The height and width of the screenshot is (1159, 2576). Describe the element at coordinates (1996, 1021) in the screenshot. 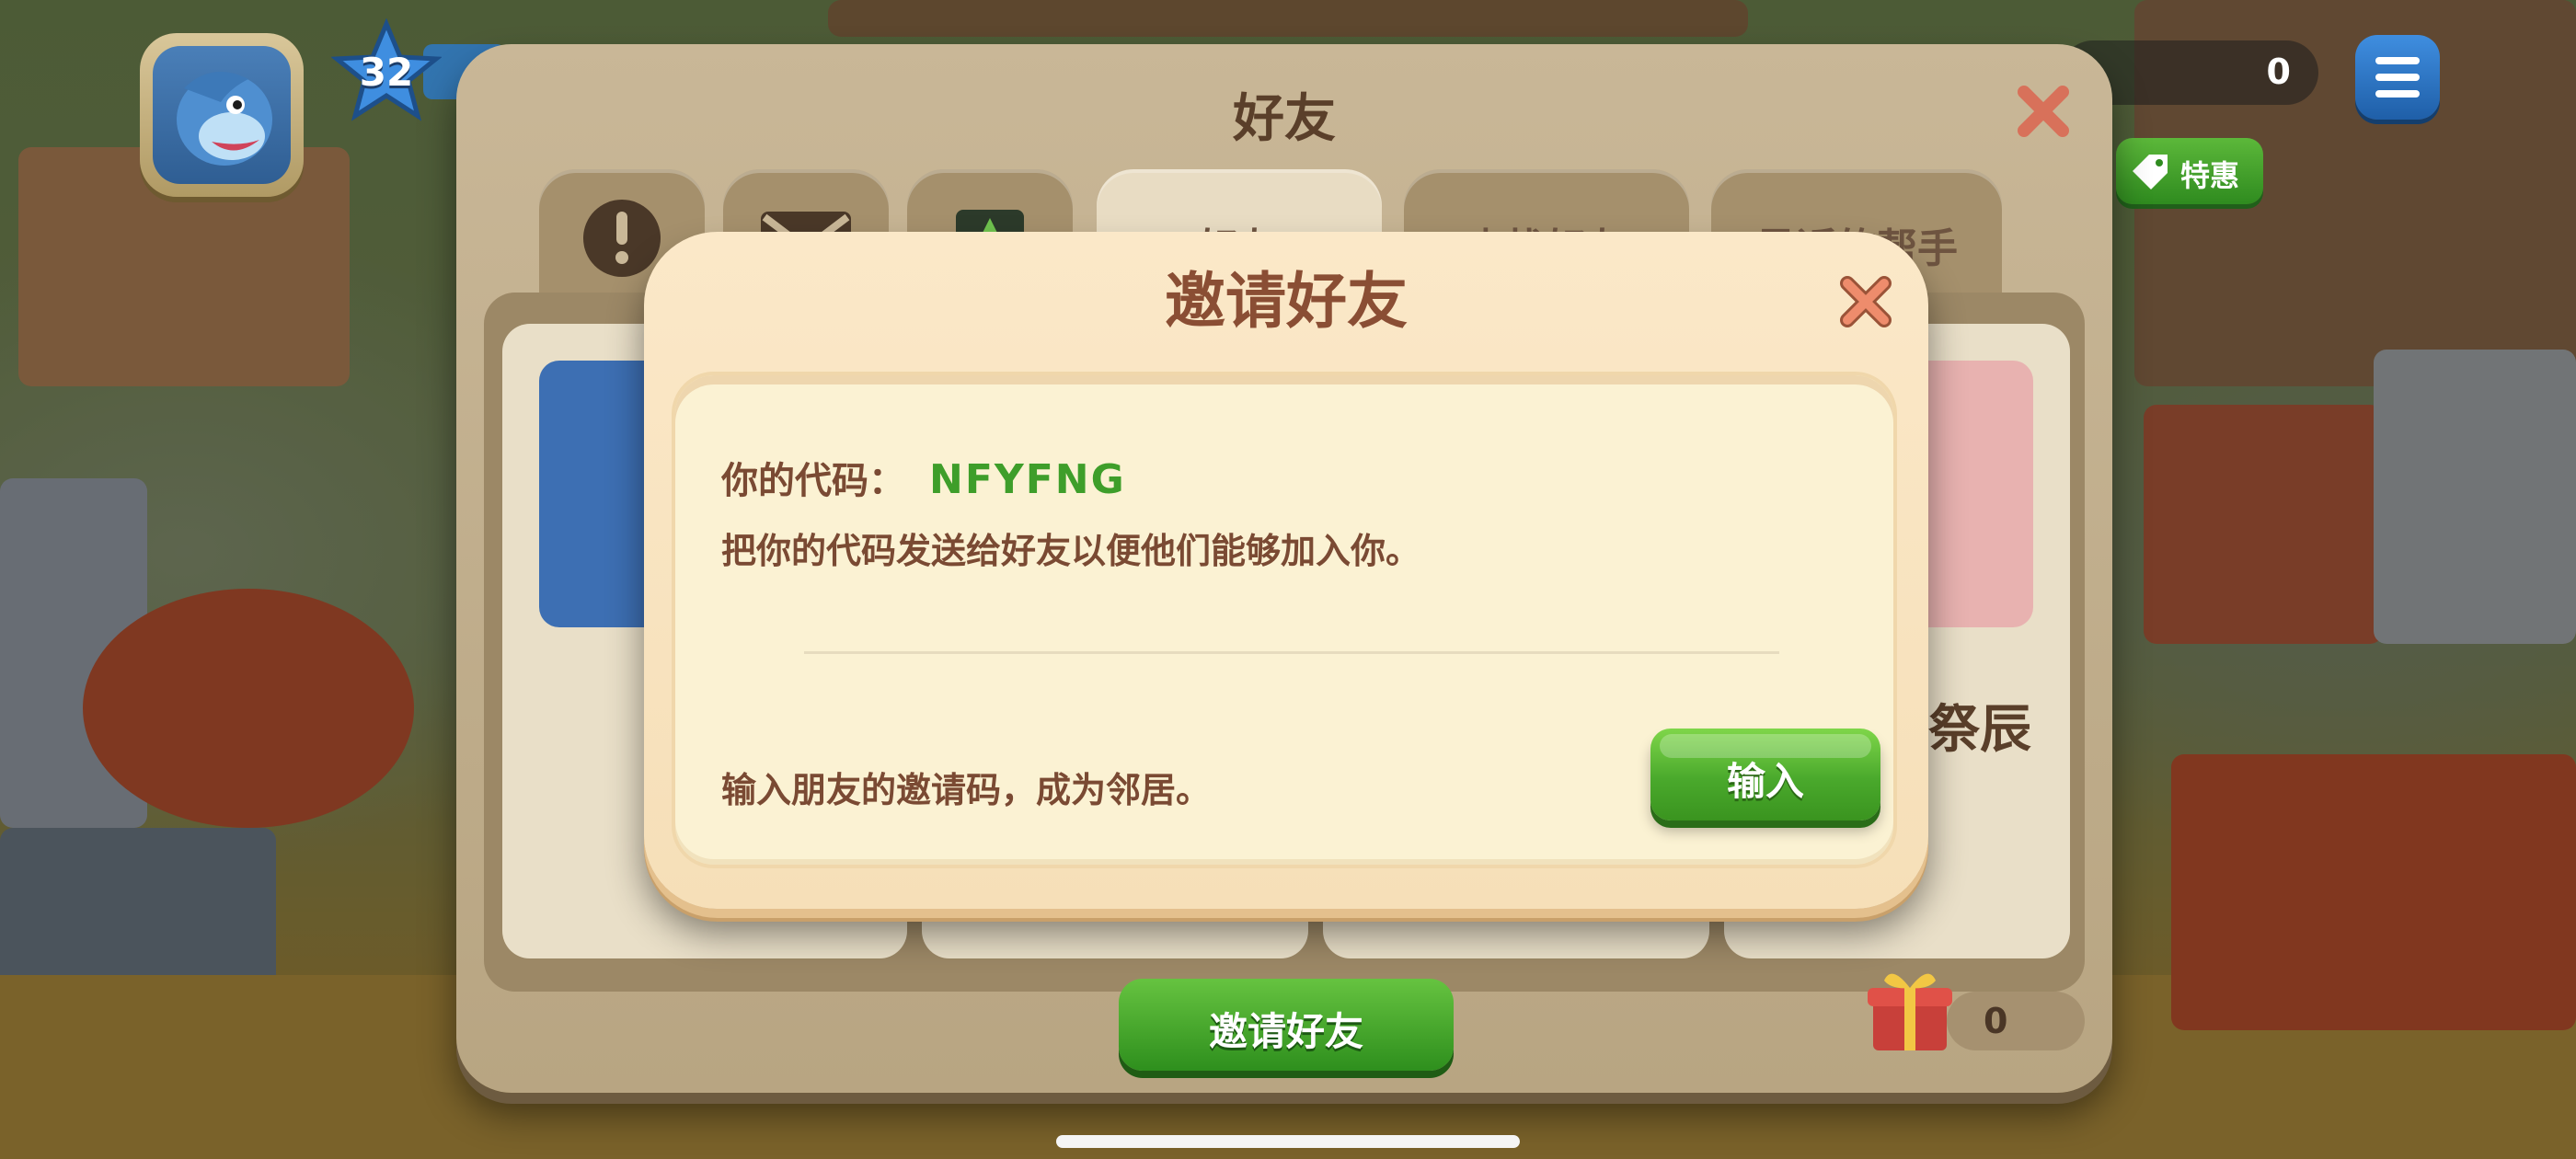

I see `gift-count: 0` at that location.